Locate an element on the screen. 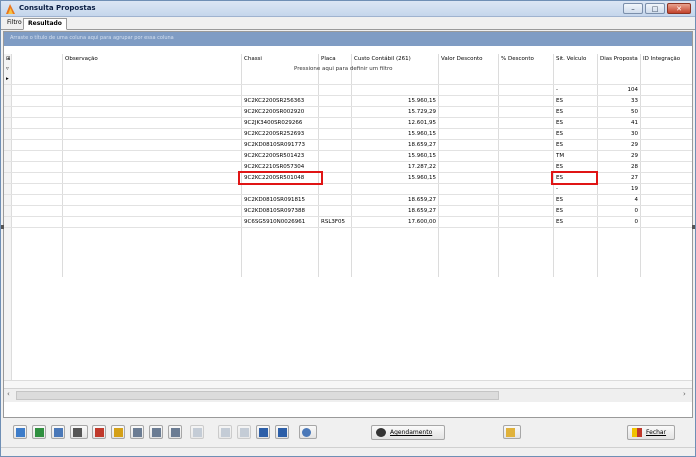 The height and width of the screenshot is (457, 696). cell-dias: 33 is located at coordinates (619, 101).